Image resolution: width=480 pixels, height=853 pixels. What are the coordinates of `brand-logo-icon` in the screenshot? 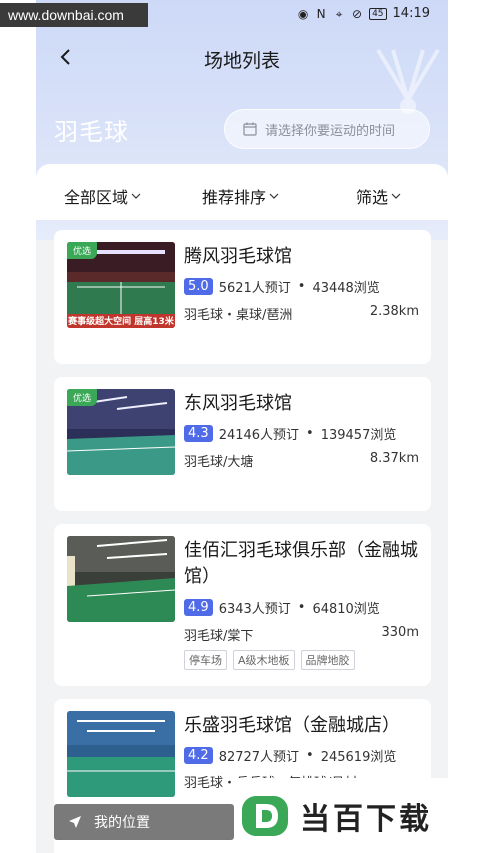 It's located at (265, 815).